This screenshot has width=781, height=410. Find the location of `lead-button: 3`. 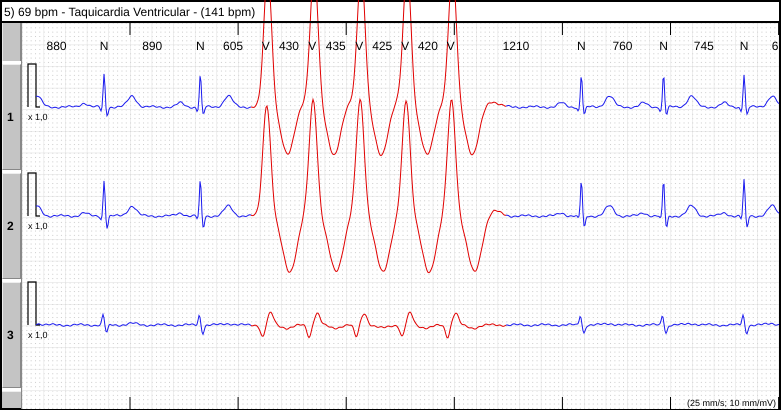

lead-button: 3 is located at coordinates (11, 335).